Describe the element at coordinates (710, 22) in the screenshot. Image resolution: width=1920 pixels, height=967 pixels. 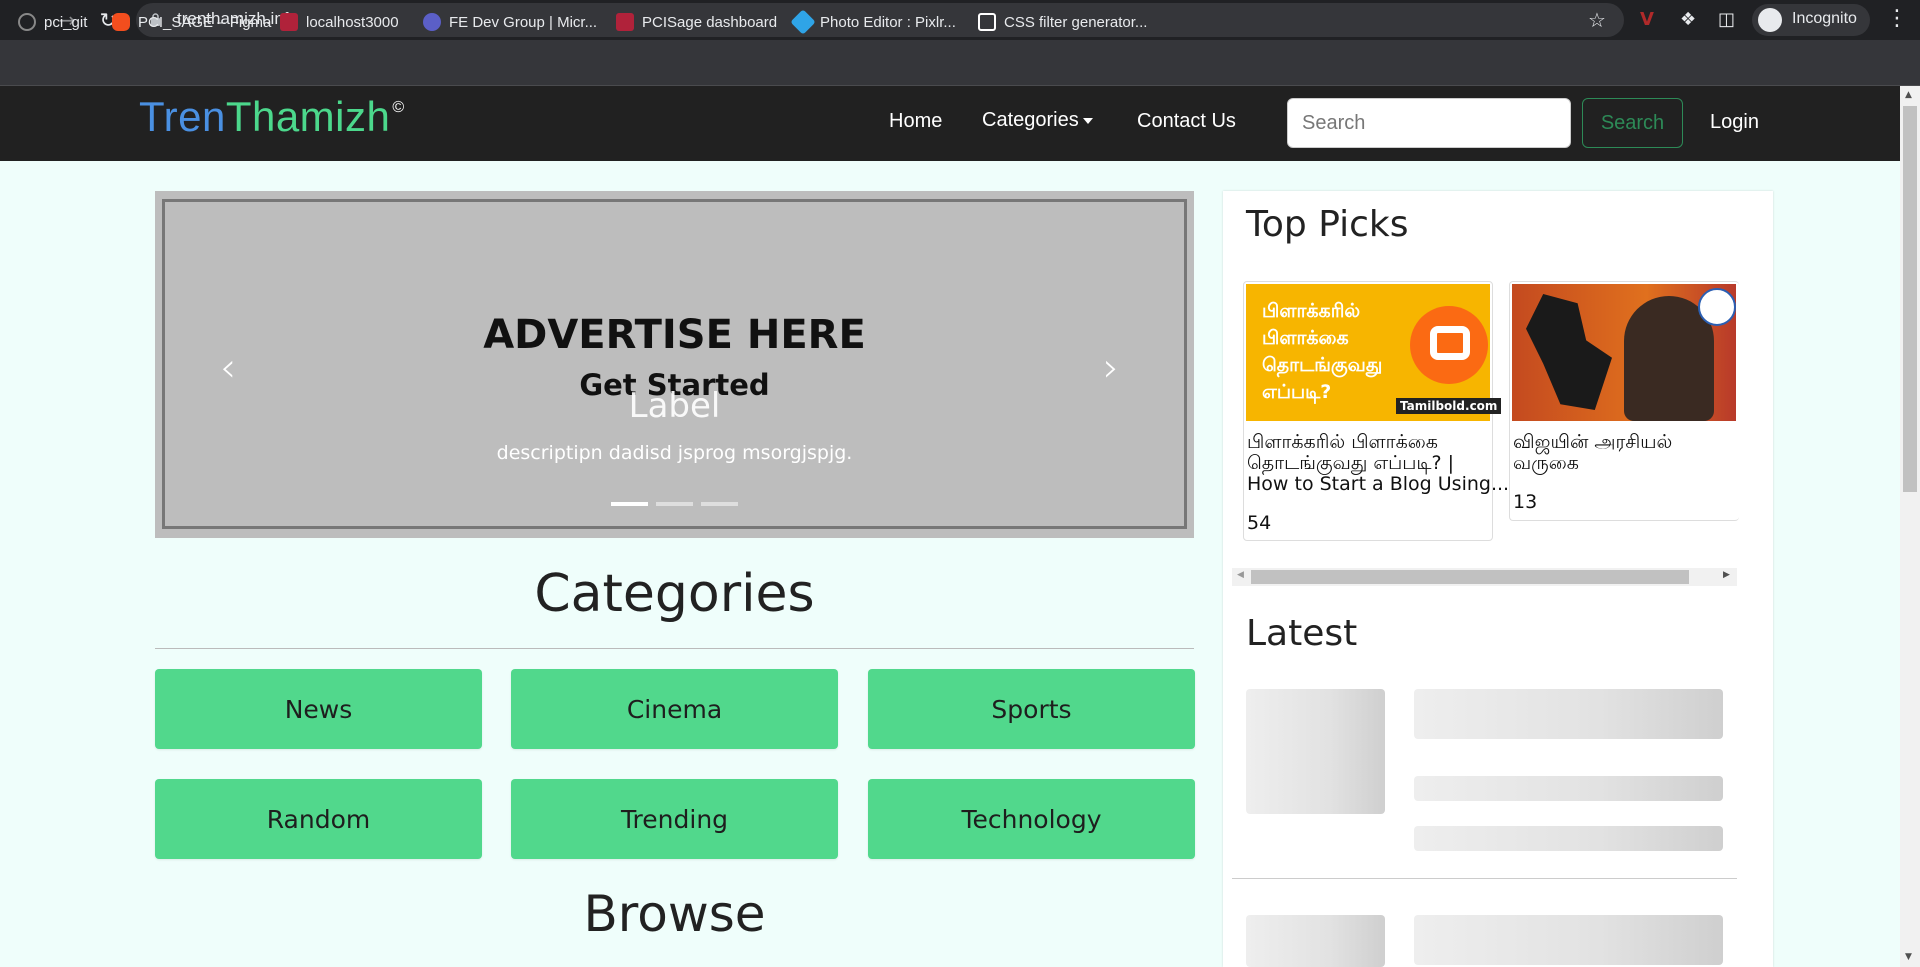
I see `bookmark-label: PCISage dashboard` at that location.